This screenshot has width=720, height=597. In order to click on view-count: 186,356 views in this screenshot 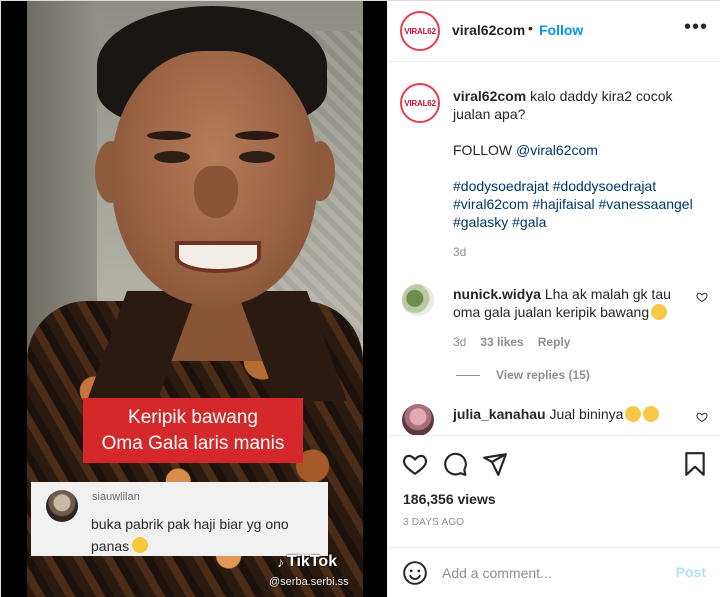, I will do `click(449, 499)`.